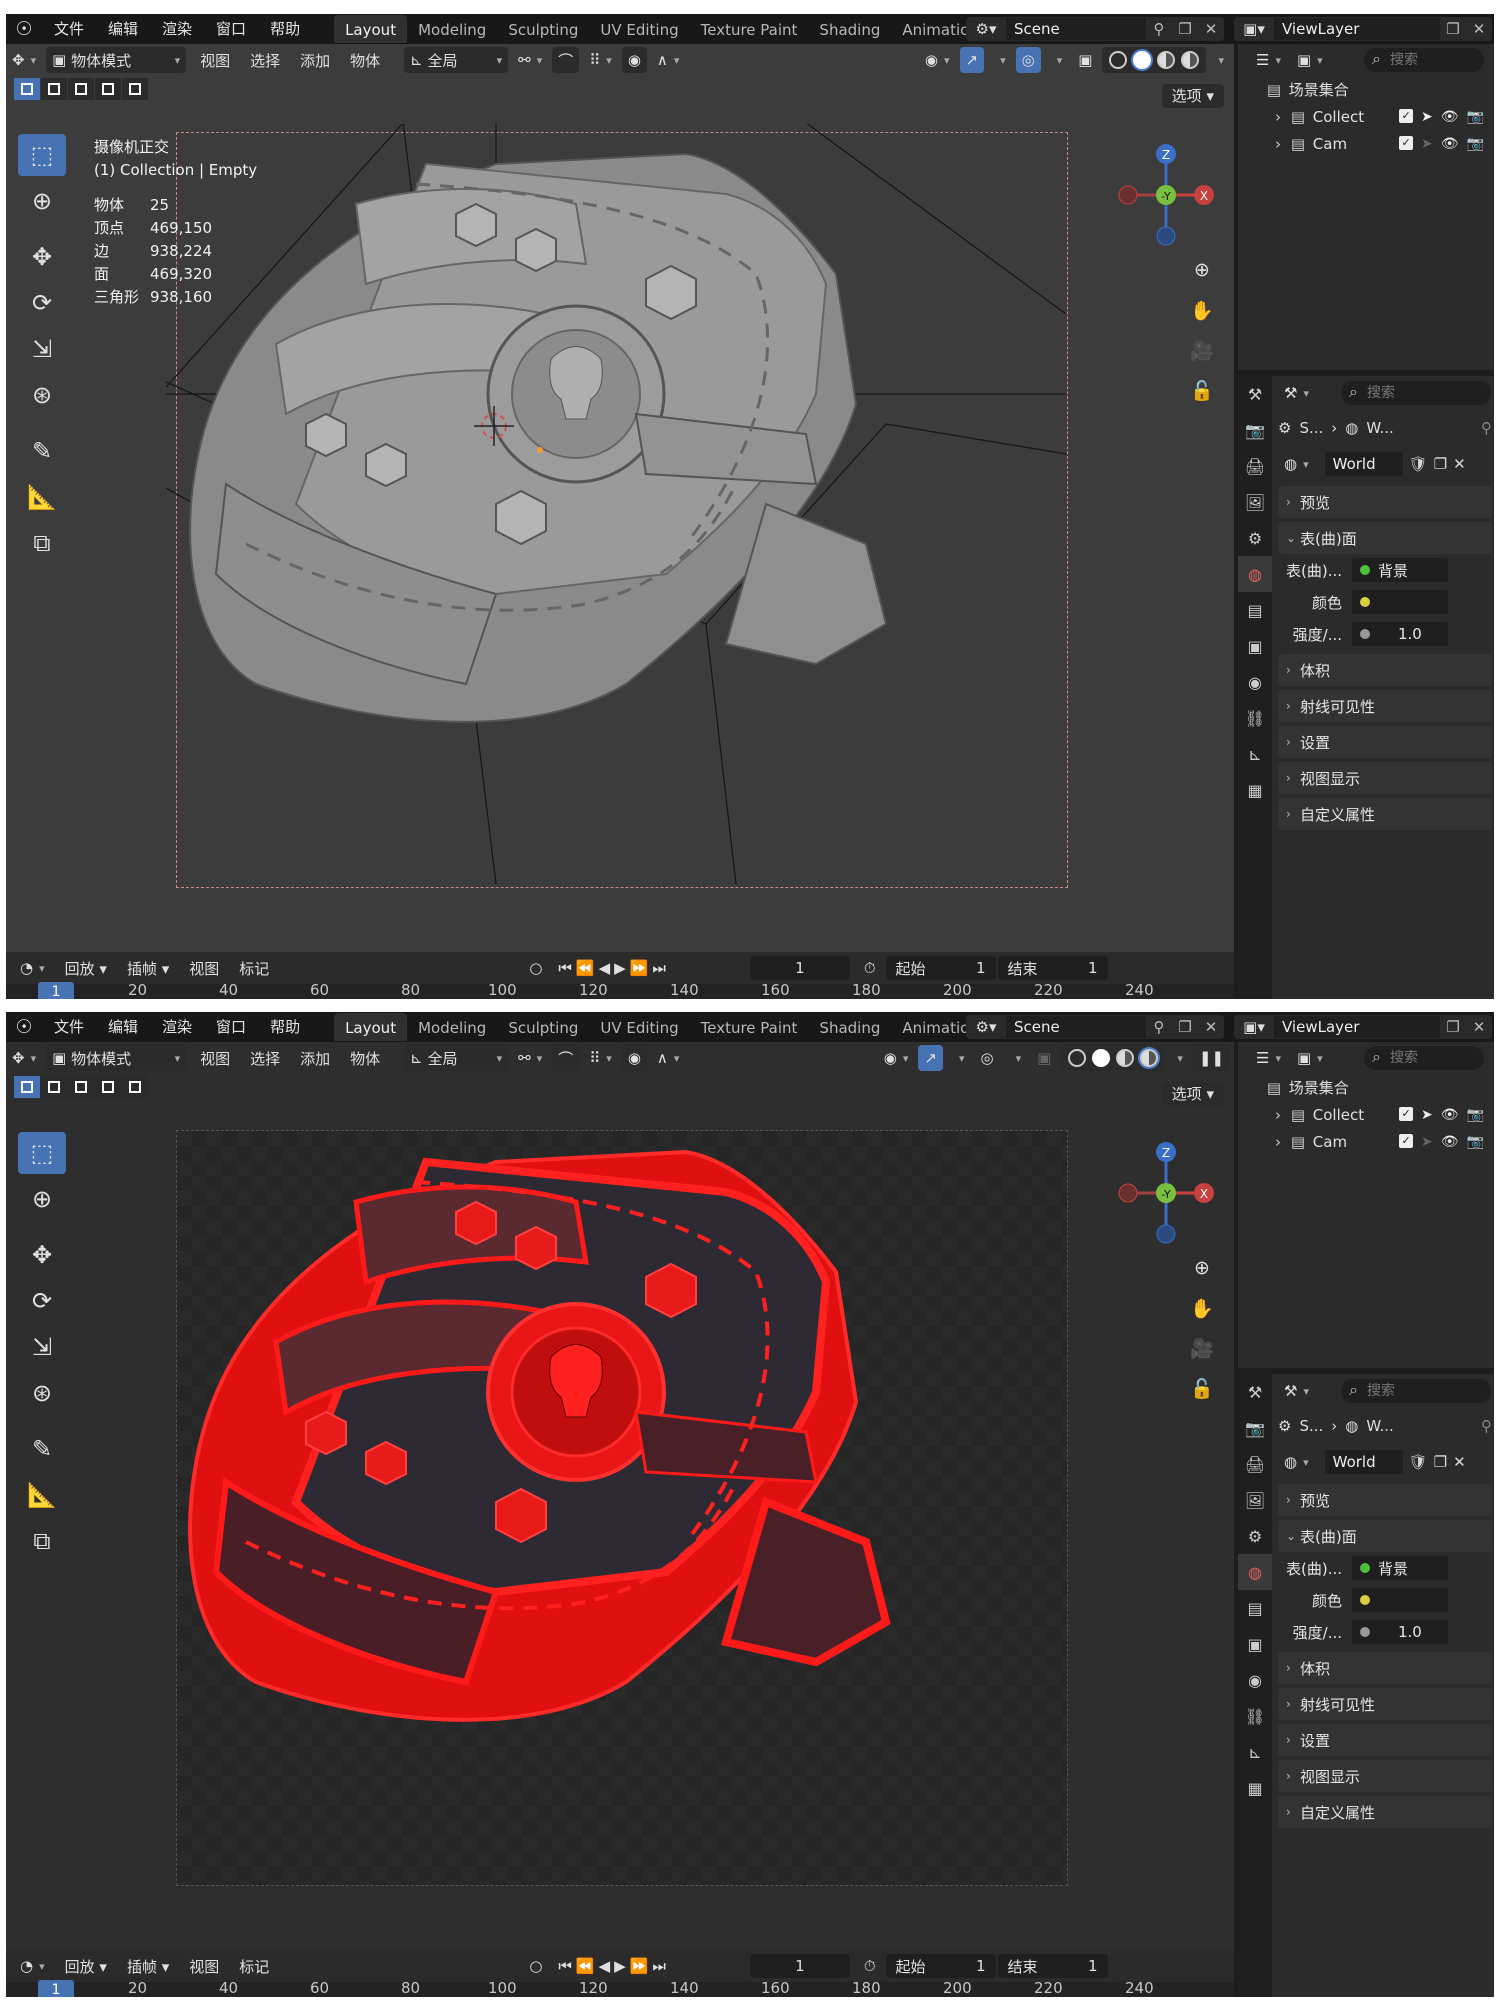  What do you see at coordinates (1296, 464) in the screenshot?
I see `world-icon: ◍ ▾` at bounding box center [1296, 464].